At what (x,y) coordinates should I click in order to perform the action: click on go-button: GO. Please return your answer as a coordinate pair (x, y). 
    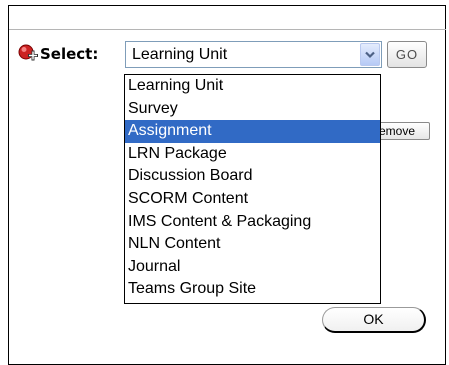
    Looking at the image, I should click on (407, 54).